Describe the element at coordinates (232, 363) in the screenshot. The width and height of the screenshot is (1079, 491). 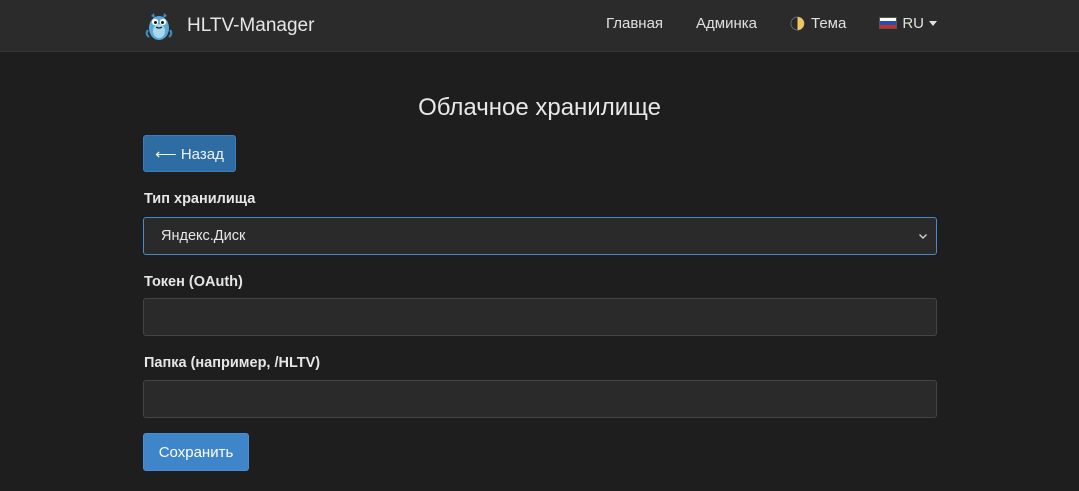
I see `folder-label: Папка (например, /HLTV)` at that location.